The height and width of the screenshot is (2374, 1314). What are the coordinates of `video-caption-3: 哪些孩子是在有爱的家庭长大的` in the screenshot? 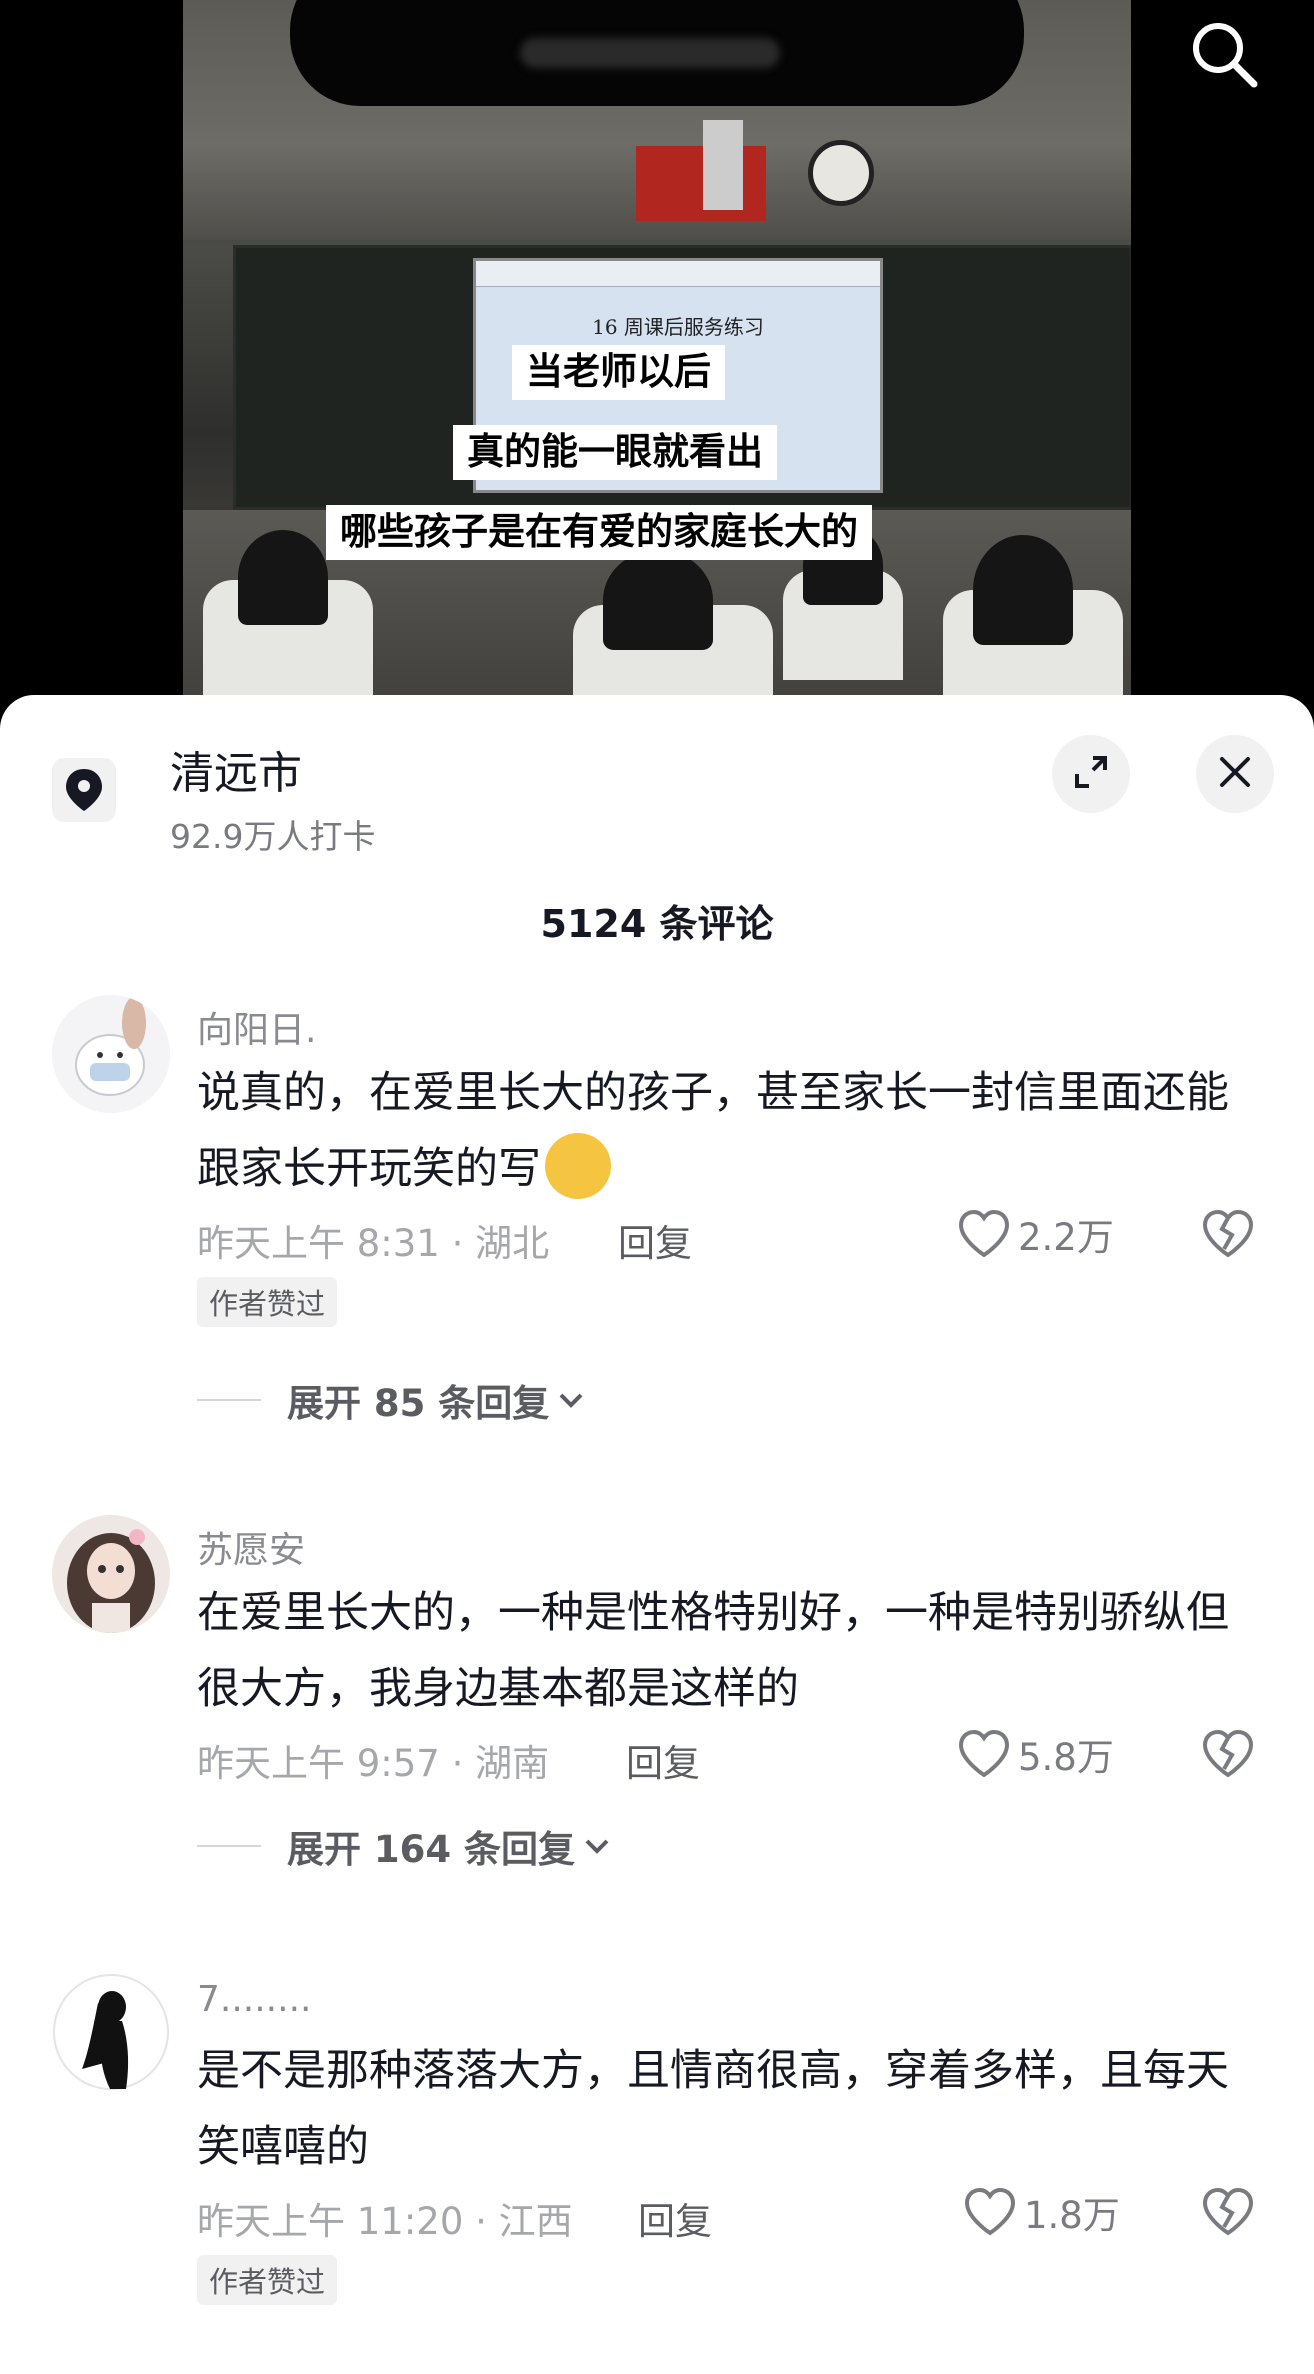 It's located at (599, 532).